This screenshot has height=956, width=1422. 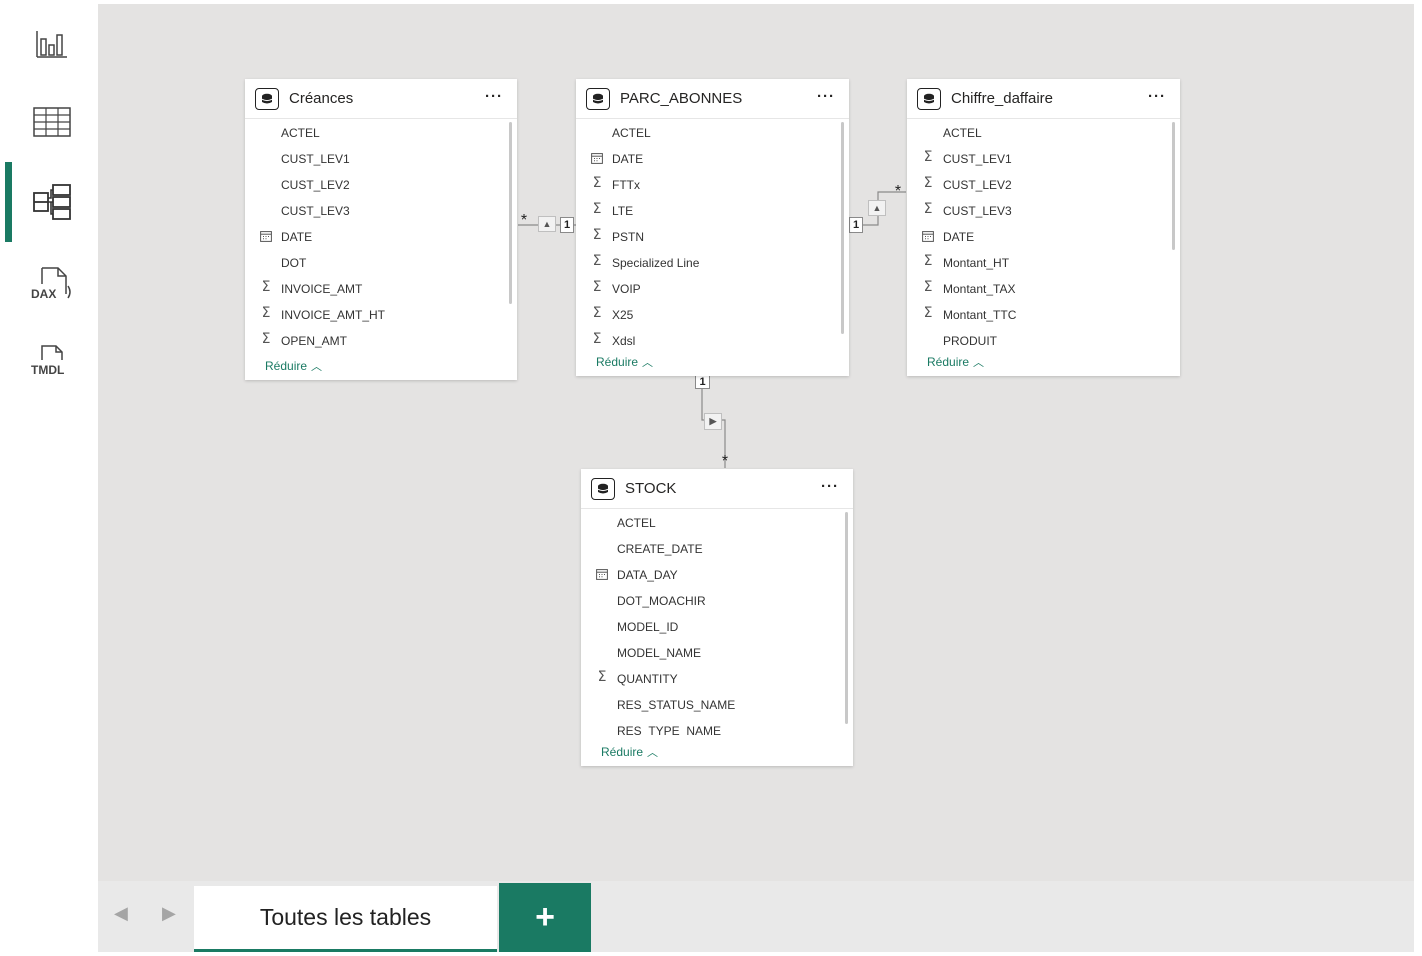 What do you see at coordinates (712, 337) in the screenshot?
I see `field-row: Σ Xdsl` at bounding box center [712, 337].